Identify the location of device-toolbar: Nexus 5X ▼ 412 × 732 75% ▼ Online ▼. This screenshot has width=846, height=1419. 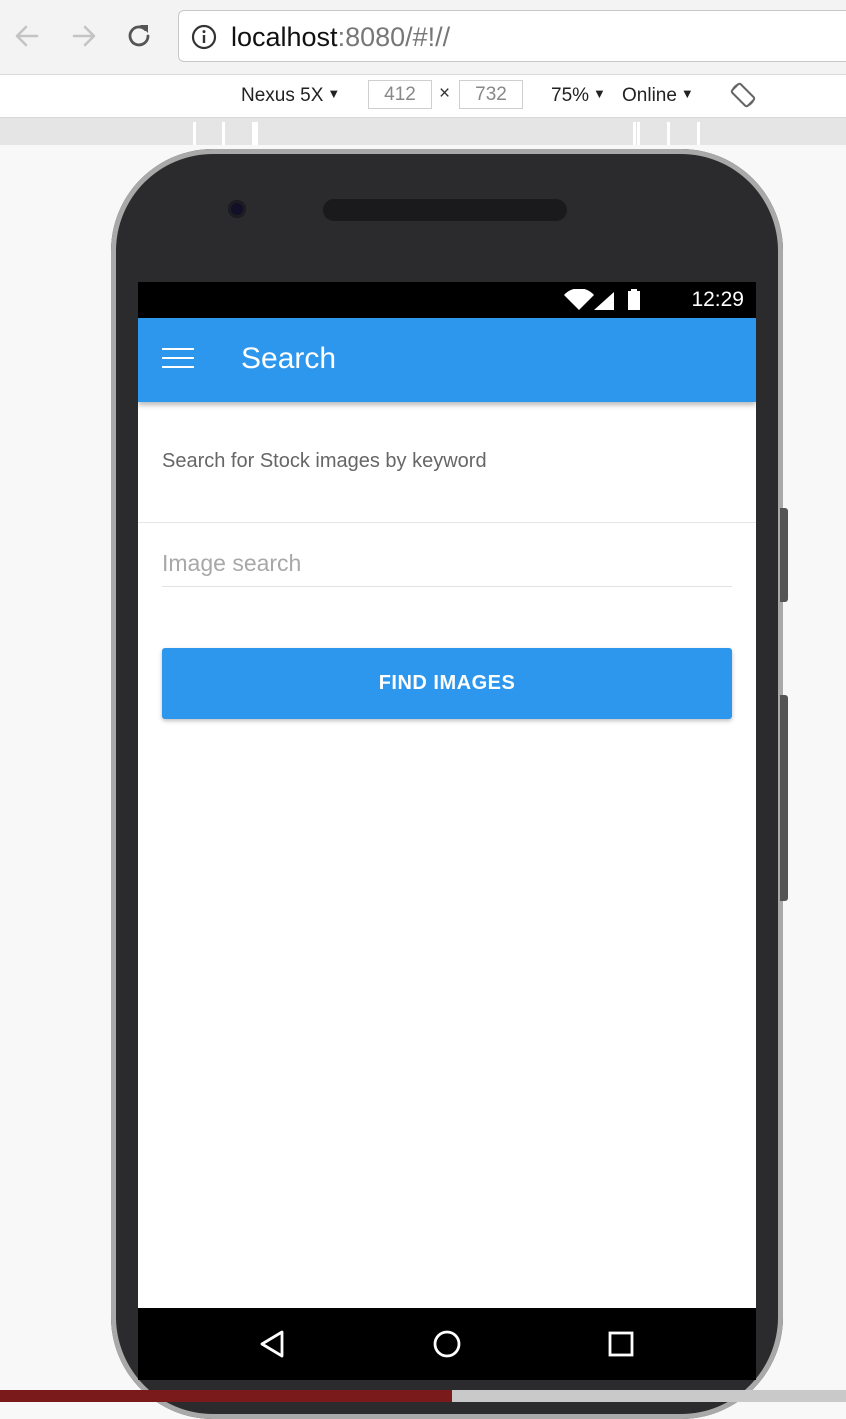
(423, 96).